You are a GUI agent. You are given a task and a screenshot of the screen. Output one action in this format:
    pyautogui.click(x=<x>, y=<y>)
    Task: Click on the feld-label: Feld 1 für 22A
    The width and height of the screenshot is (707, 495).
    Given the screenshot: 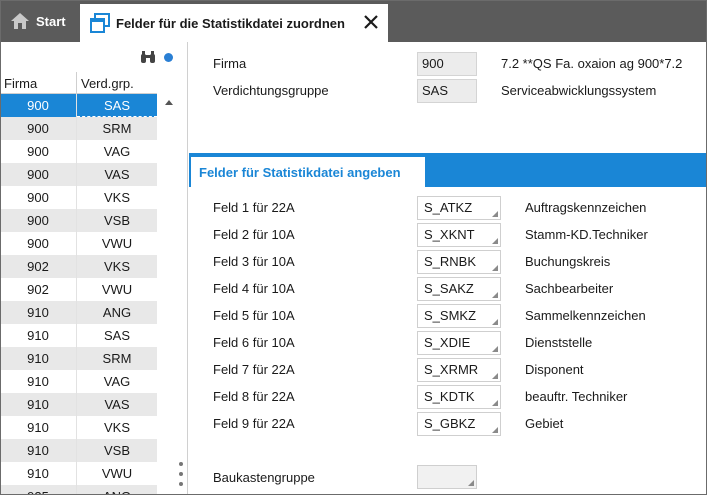 What is the action you would take?
    pyautogui.click(x=254, y=207)
    